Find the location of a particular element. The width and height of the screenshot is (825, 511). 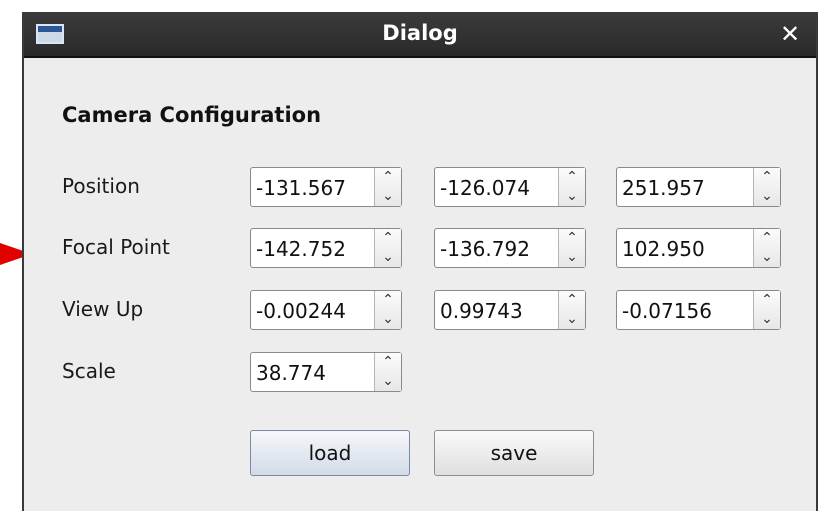

position-y-spinbox: -126.074 ⌃ ⌄ is located at coordinates (510, 187).